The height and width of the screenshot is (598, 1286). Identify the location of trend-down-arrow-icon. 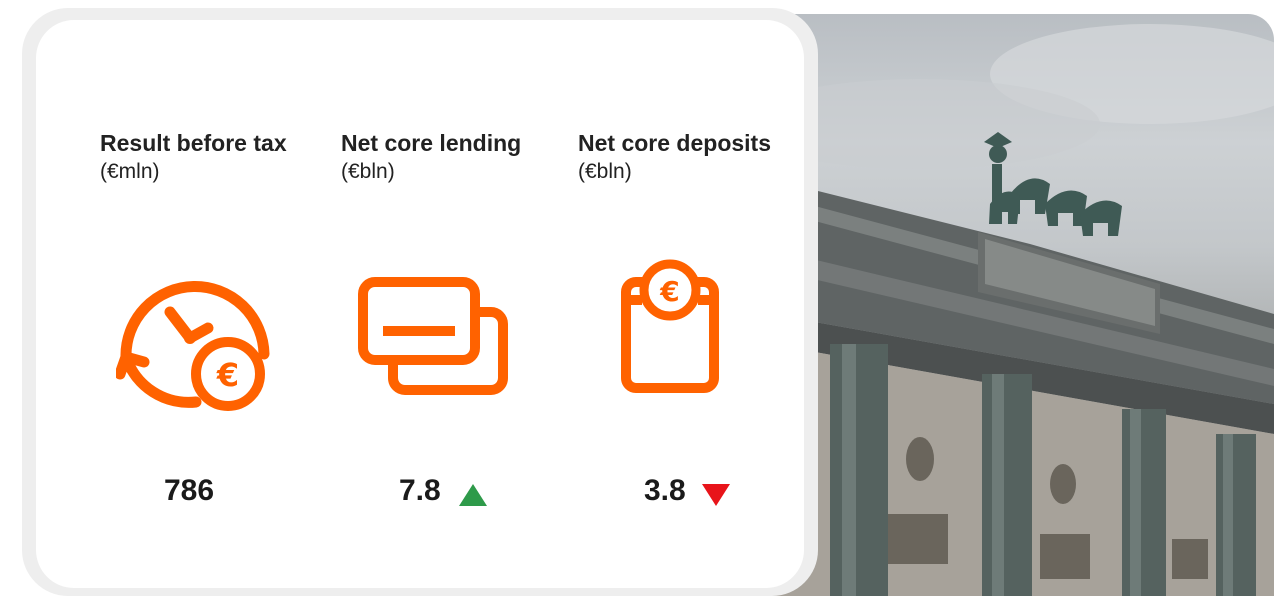
(716, 495).